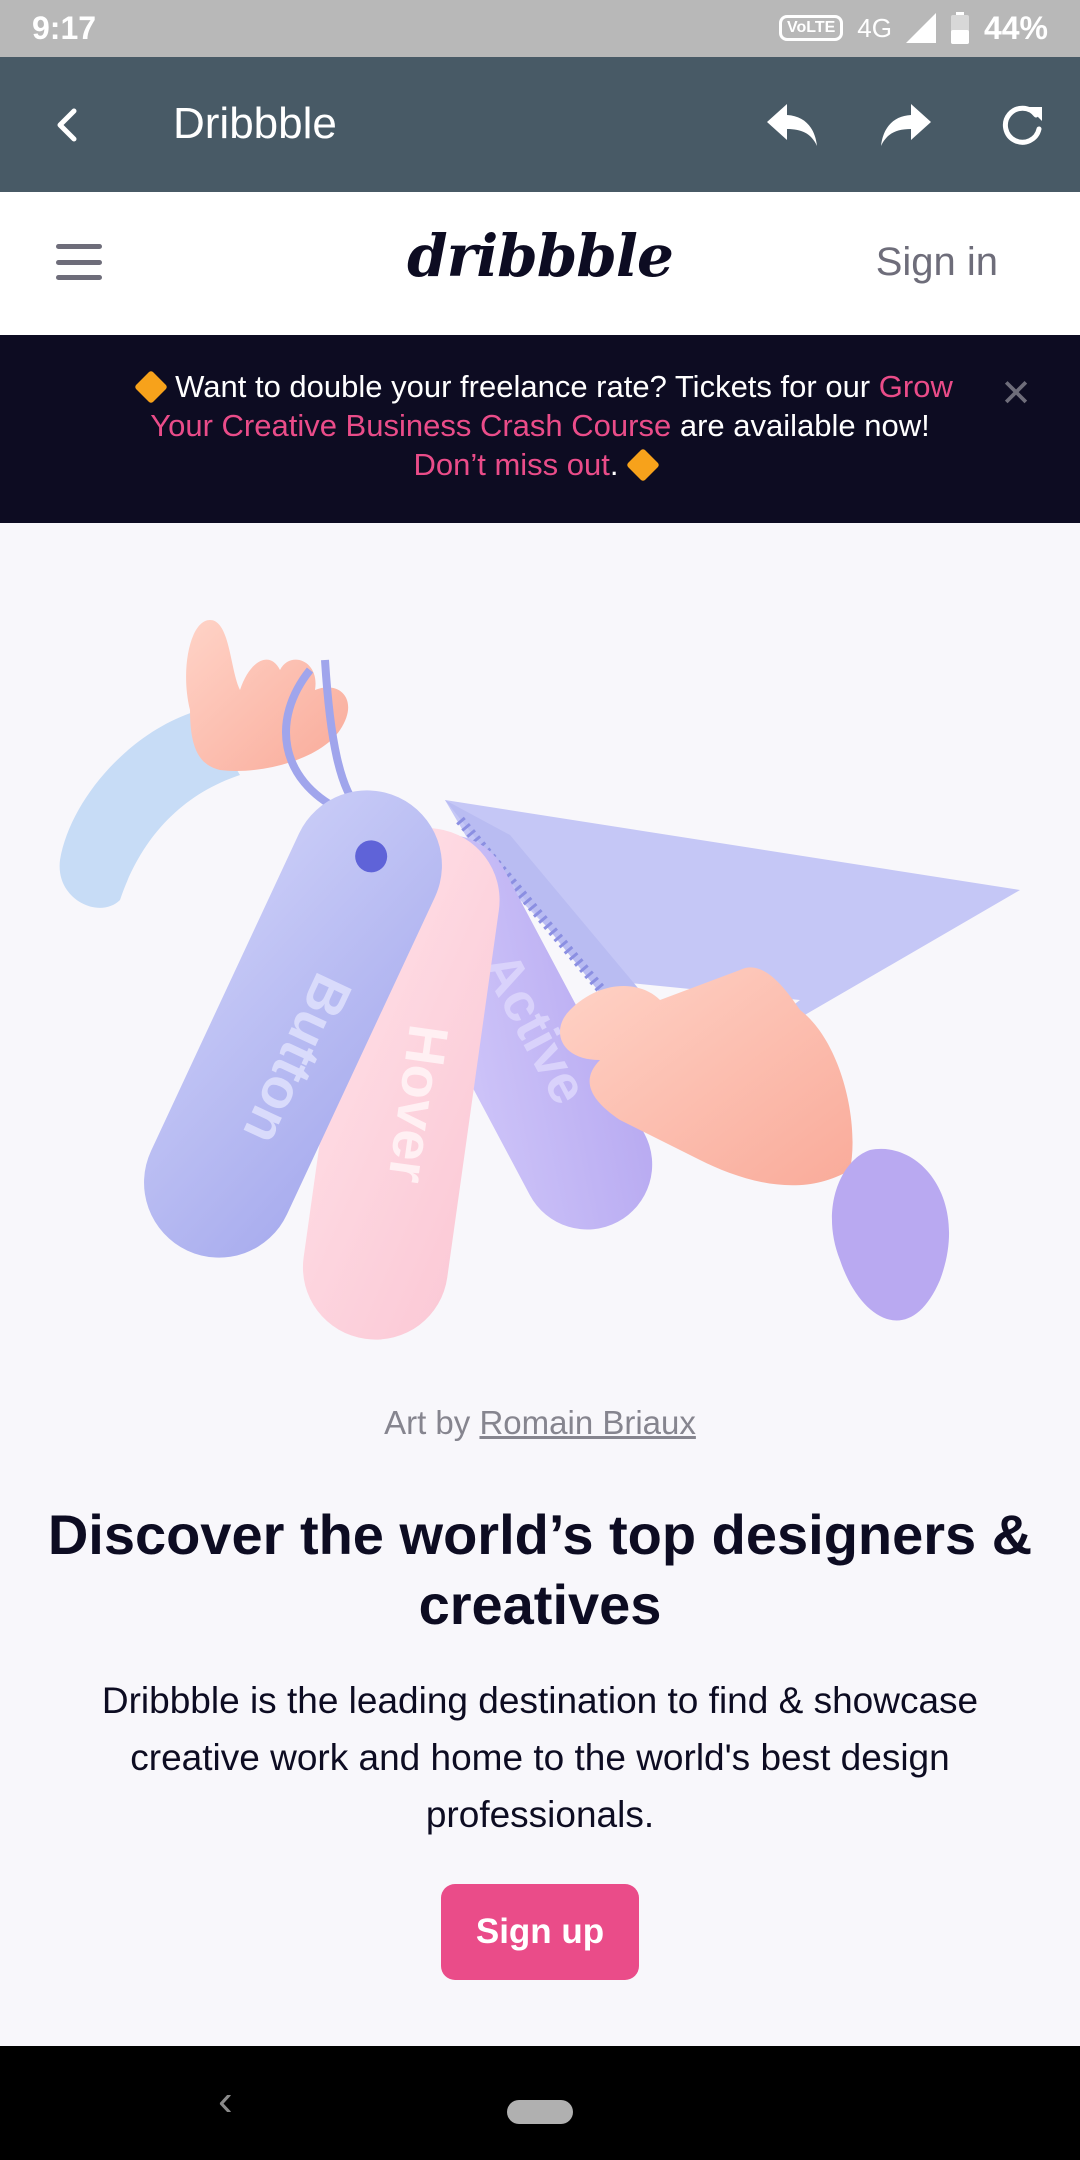  What do you see at coordinates (906, 125) in the screenshot?
I see `forward-icon` at bounding box center [906, 125].